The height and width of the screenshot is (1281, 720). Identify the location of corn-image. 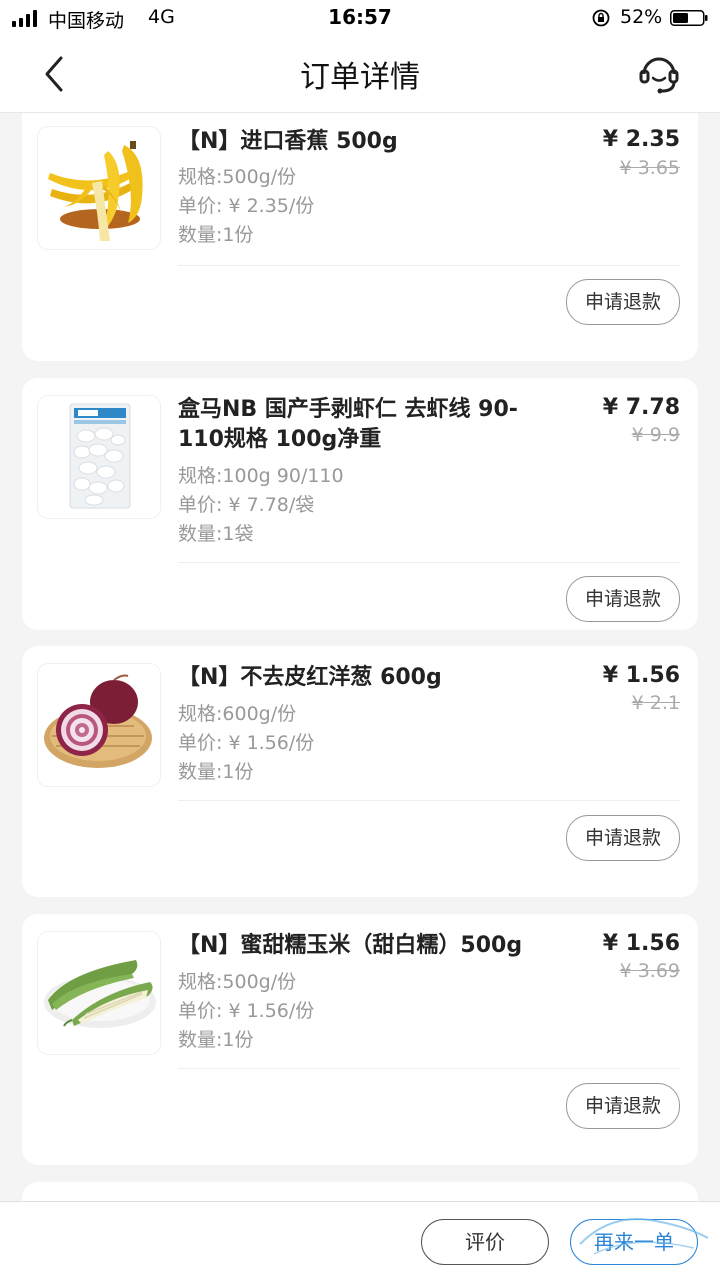
(100, 994).